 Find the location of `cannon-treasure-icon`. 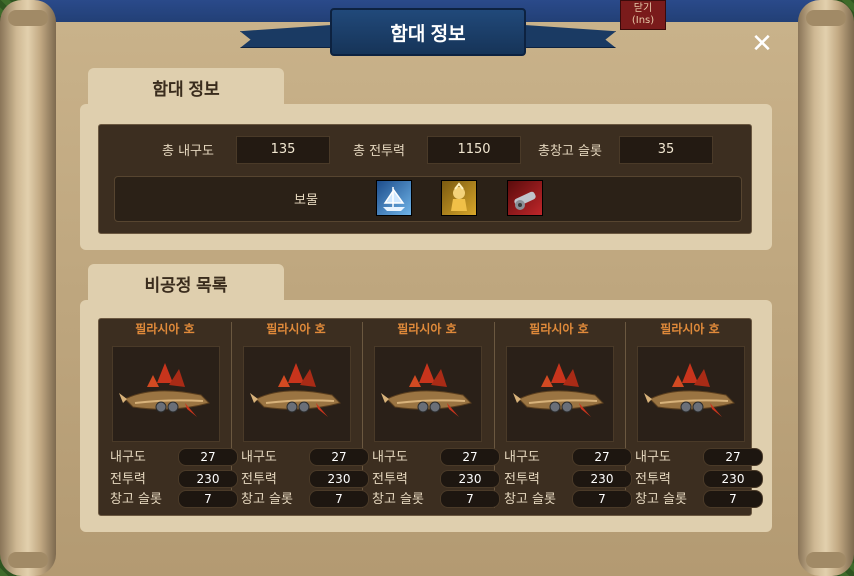

cannon-treasure-icon is located at coordinates (525, 198).